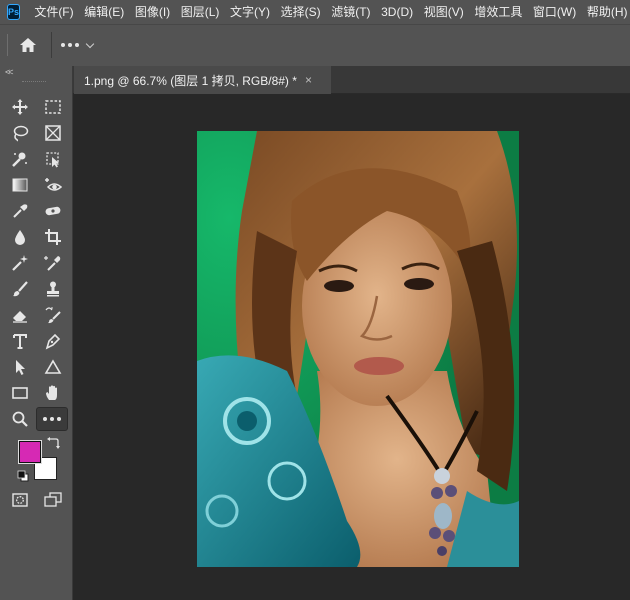 The width and height of the screenshot is (630, 600). Describe the element at coordinates (20, 211) in the screenshot. I see `eyedropper-icon` at that location.